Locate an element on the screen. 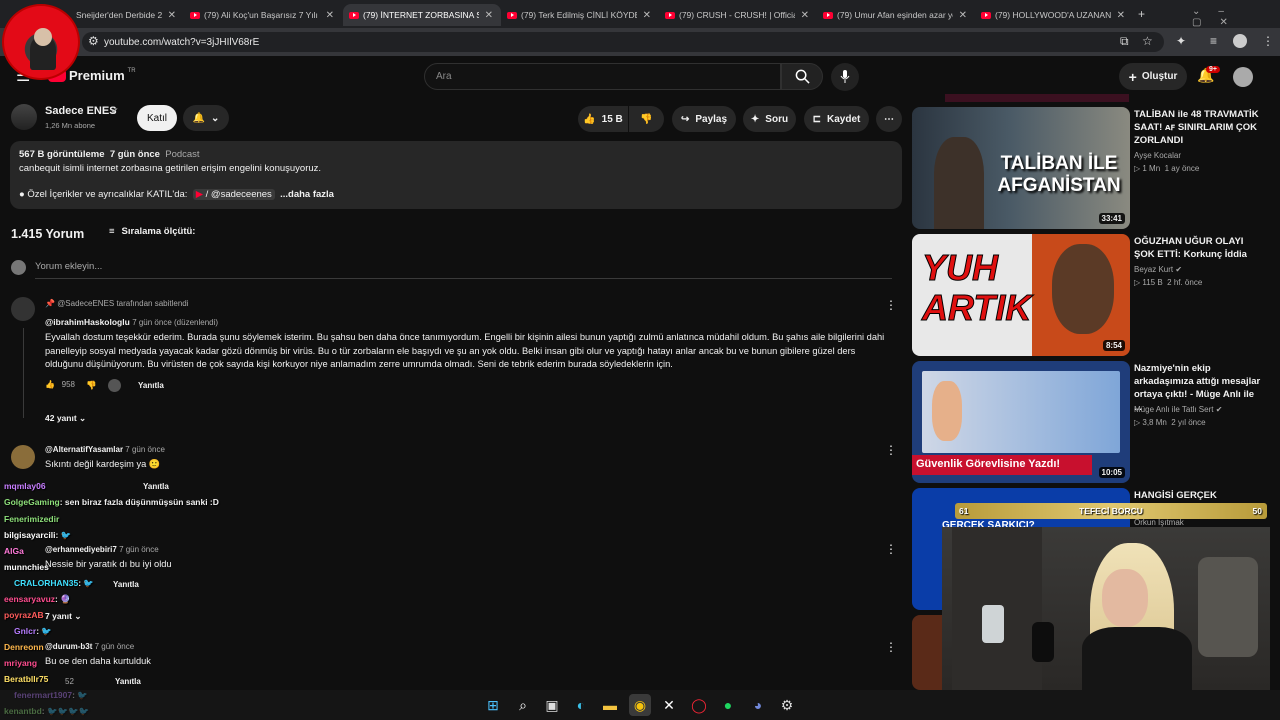 The width and height of the screenshot is (1280, 720). tab-6: (79) HOLLYWOOD'A UZANAN ✕ is located at coordinates (1054, 15).